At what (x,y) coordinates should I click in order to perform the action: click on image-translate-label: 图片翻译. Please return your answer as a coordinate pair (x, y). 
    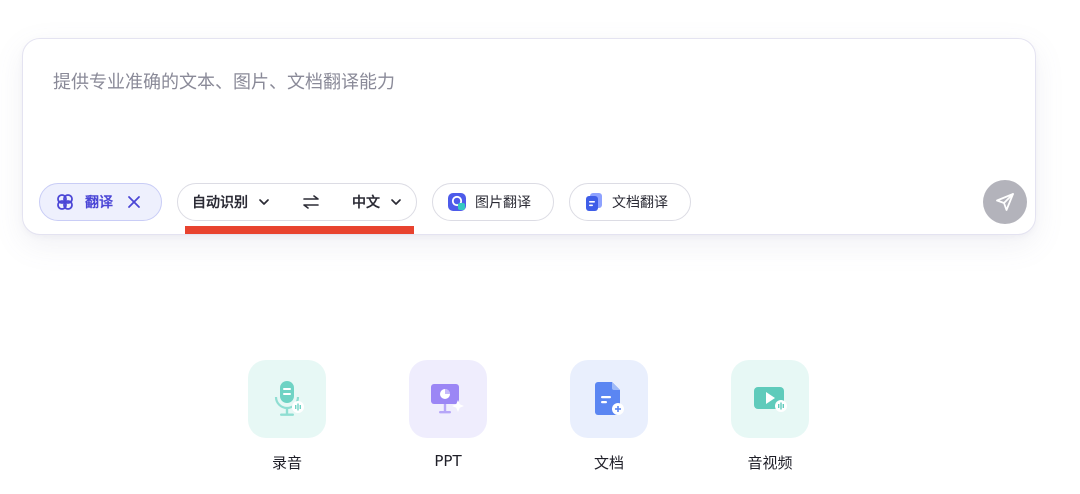
    Looking at the image, I should click on (503, 203).